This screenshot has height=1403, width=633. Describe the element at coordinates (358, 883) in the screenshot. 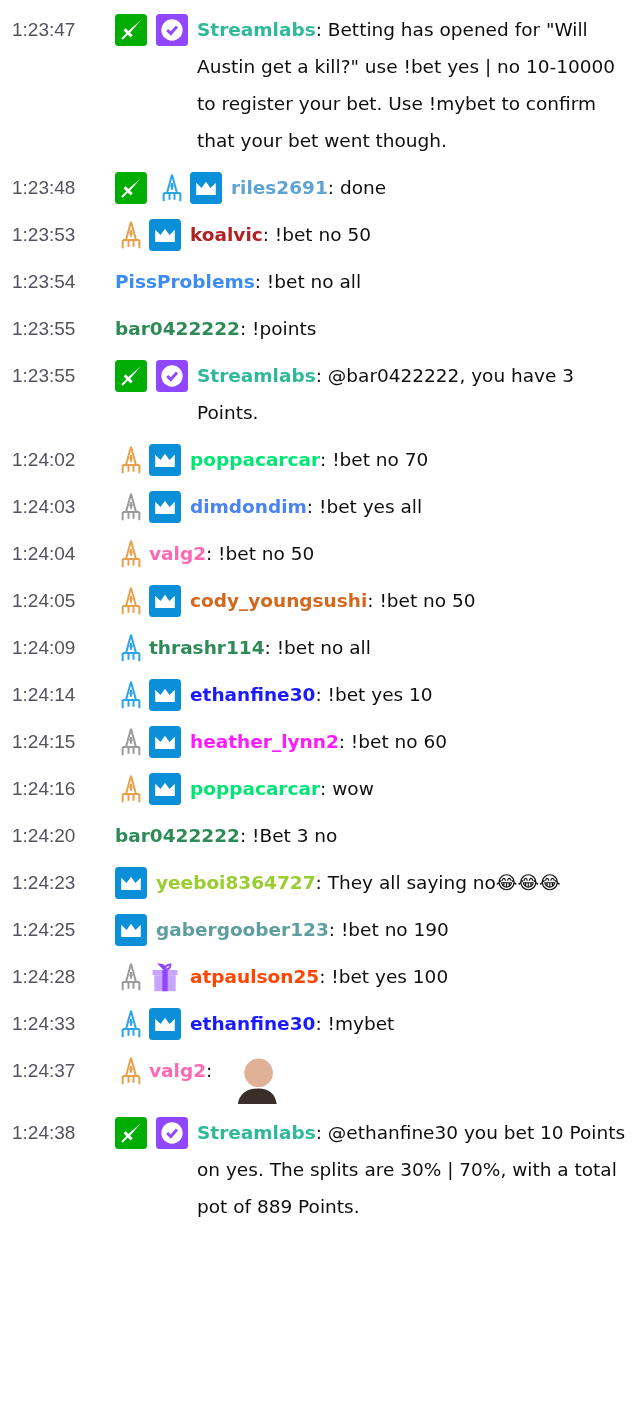

I see `chat-message: yeeboi8364727: They all saying no😂😂😂` at that location.